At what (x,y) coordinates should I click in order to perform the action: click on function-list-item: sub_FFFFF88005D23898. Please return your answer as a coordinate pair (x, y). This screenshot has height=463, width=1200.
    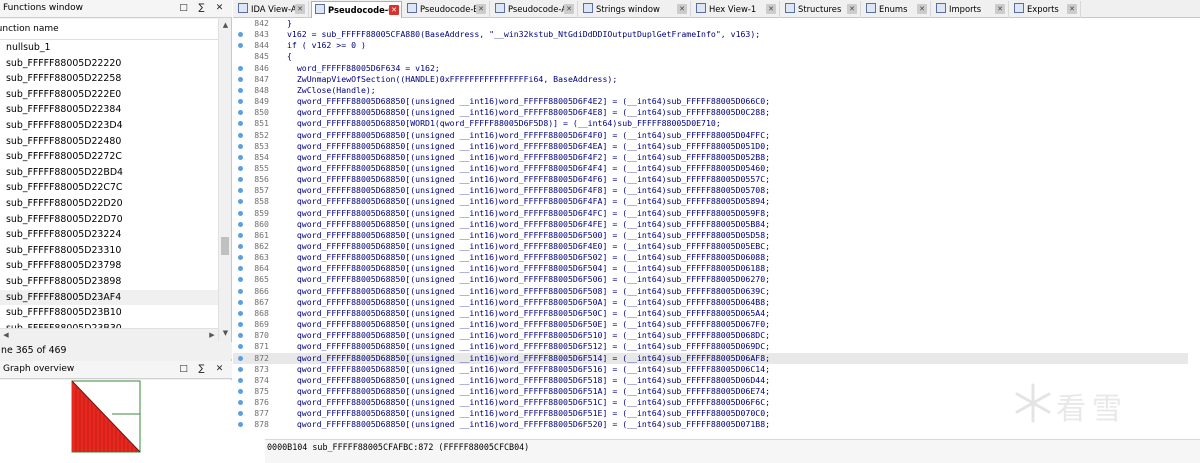
    Looking at the image, I should click on (109, 282).